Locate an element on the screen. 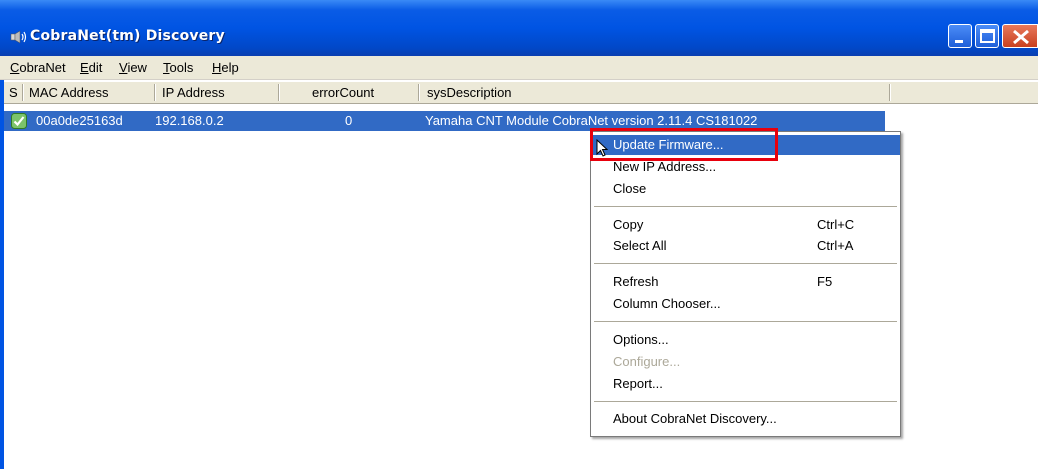  column-header-status: S is located at coordinates (13, 92).